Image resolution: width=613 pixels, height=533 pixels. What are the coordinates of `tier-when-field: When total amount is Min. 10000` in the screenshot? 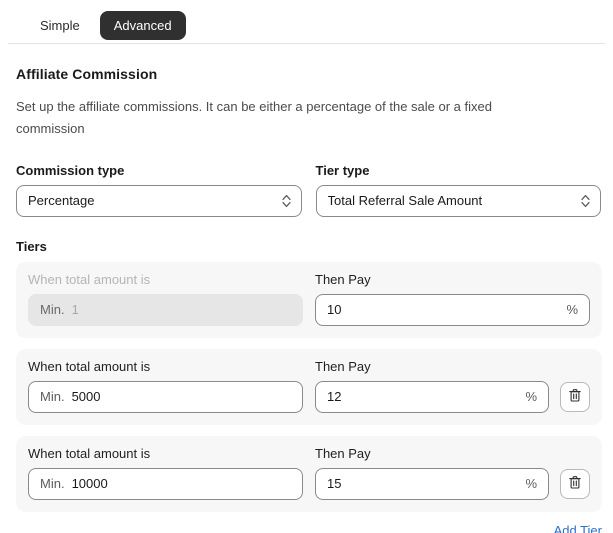 It's located at (165, 473).